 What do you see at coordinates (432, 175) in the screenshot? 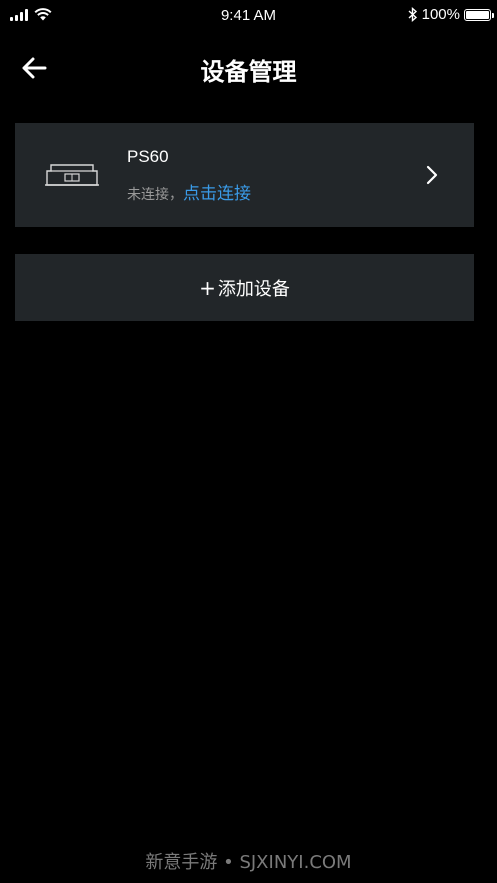
I see `chevron-right-icon` at bounding box center [432, 175].